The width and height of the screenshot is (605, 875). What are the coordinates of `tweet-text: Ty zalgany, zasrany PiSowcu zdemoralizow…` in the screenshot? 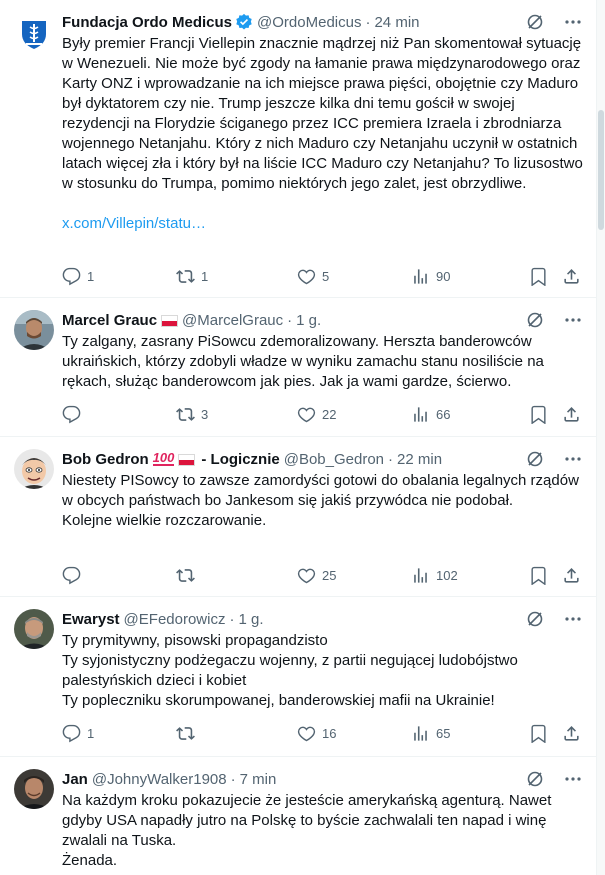 It's located at (303, 361).